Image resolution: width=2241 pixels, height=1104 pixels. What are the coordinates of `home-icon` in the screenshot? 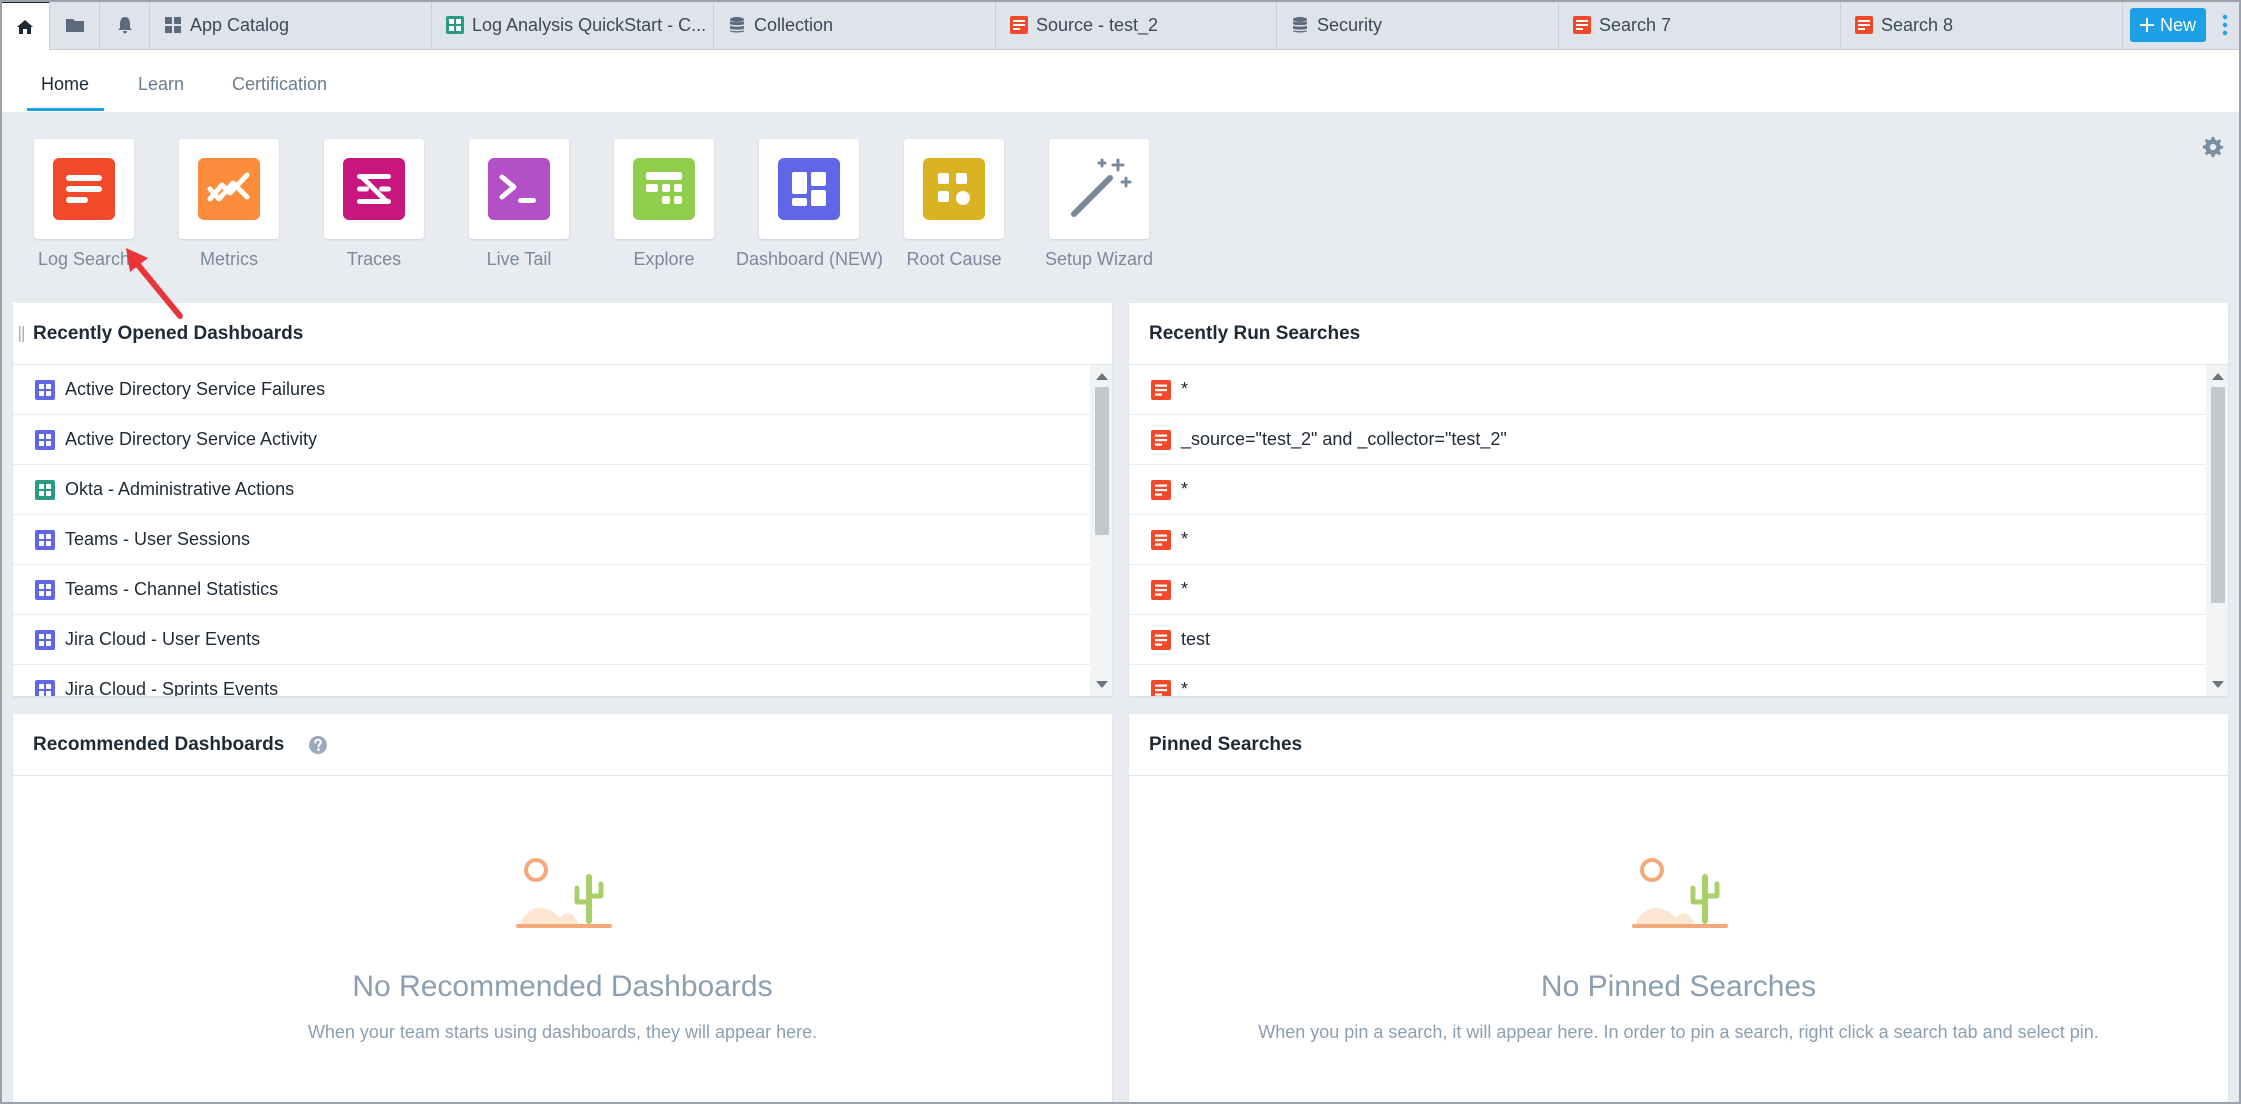 It's located at (24, 26).